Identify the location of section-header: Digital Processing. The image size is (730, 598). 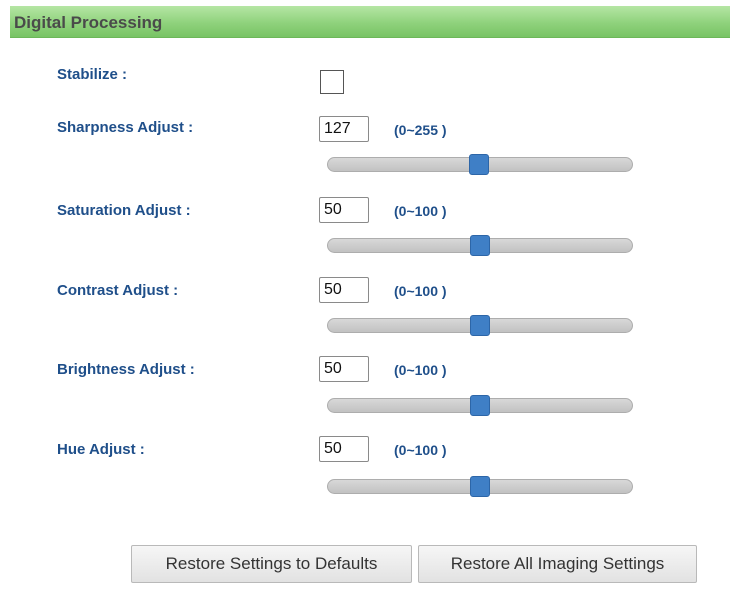
(370, 22).